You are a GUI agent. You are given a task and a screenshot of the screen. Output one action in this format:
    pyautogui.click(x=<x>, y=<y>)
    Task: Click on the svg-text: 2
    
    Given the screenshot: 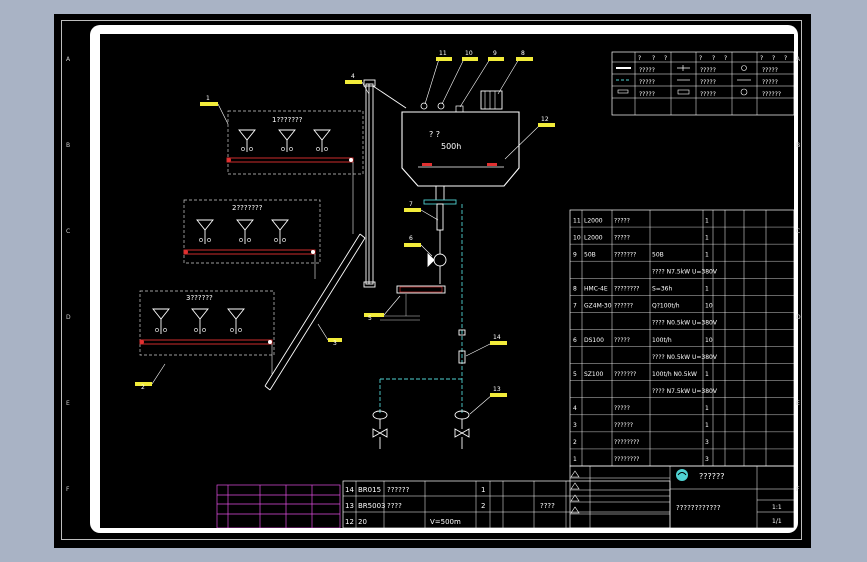 What is the action you would take?
    pyautogui.click(x=143, y=387)
    